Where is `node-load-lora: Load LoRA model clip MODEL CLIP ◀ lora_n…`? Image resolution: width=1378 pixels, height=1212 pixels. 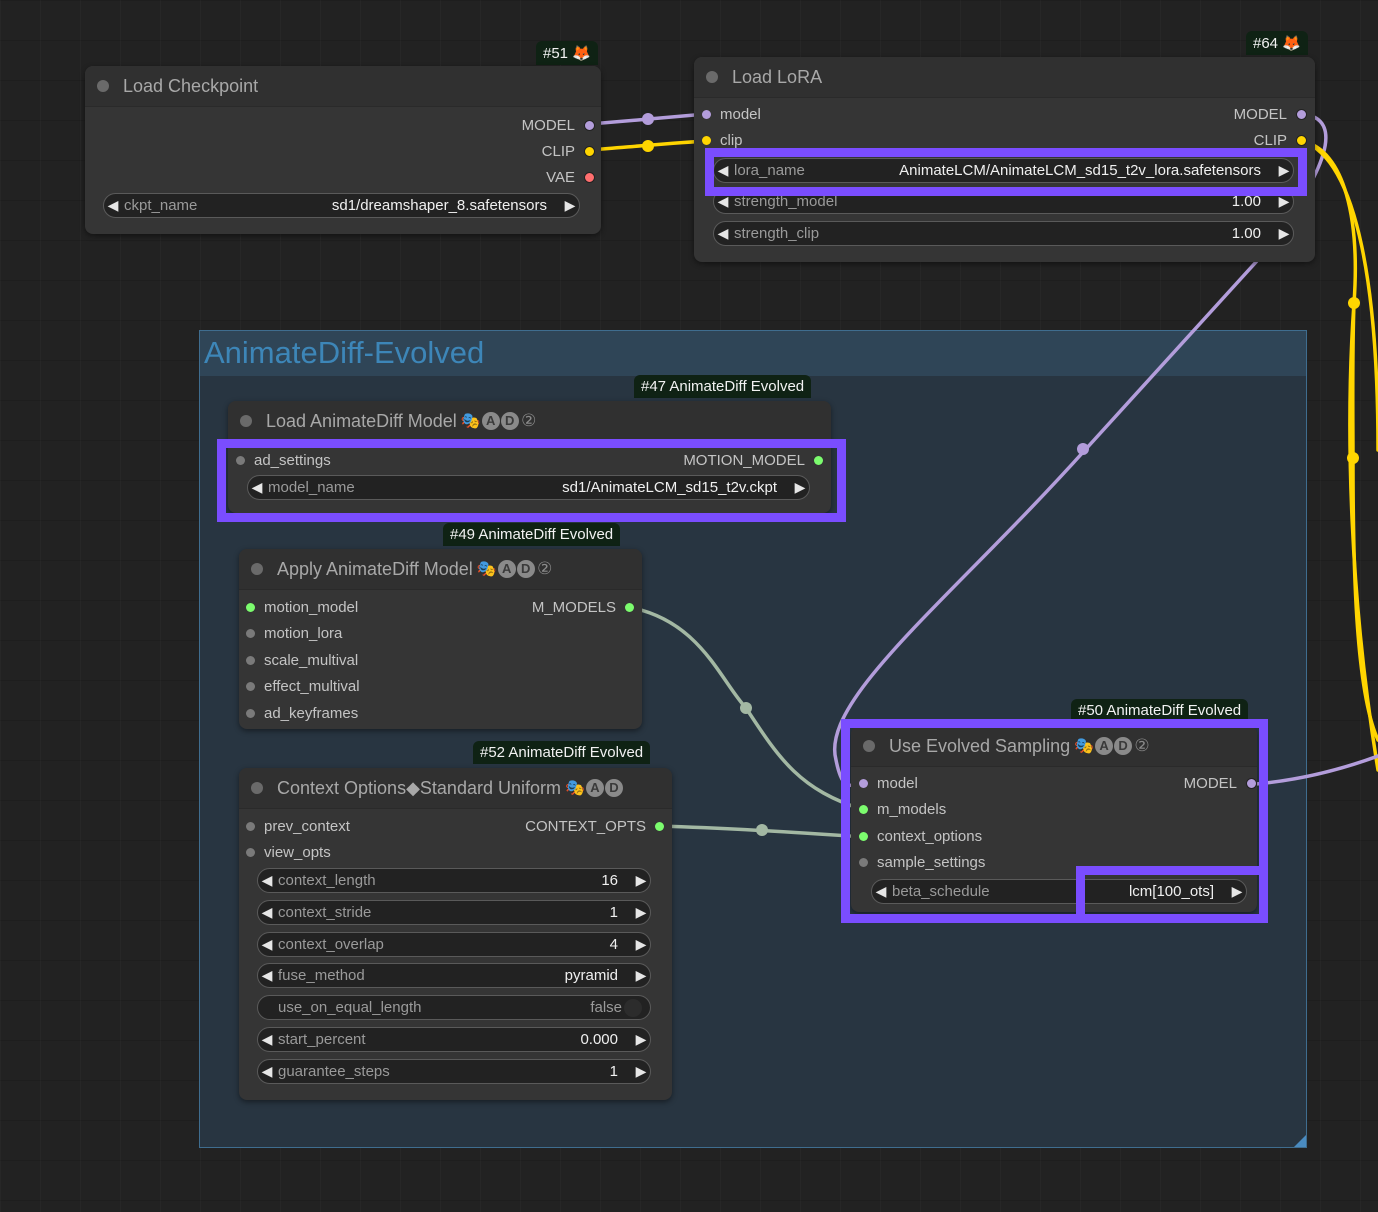
node-load-lora: Load LoRA model clip MODEL CLIP ◀ lora_n… is located at coordinates (1004, 159).